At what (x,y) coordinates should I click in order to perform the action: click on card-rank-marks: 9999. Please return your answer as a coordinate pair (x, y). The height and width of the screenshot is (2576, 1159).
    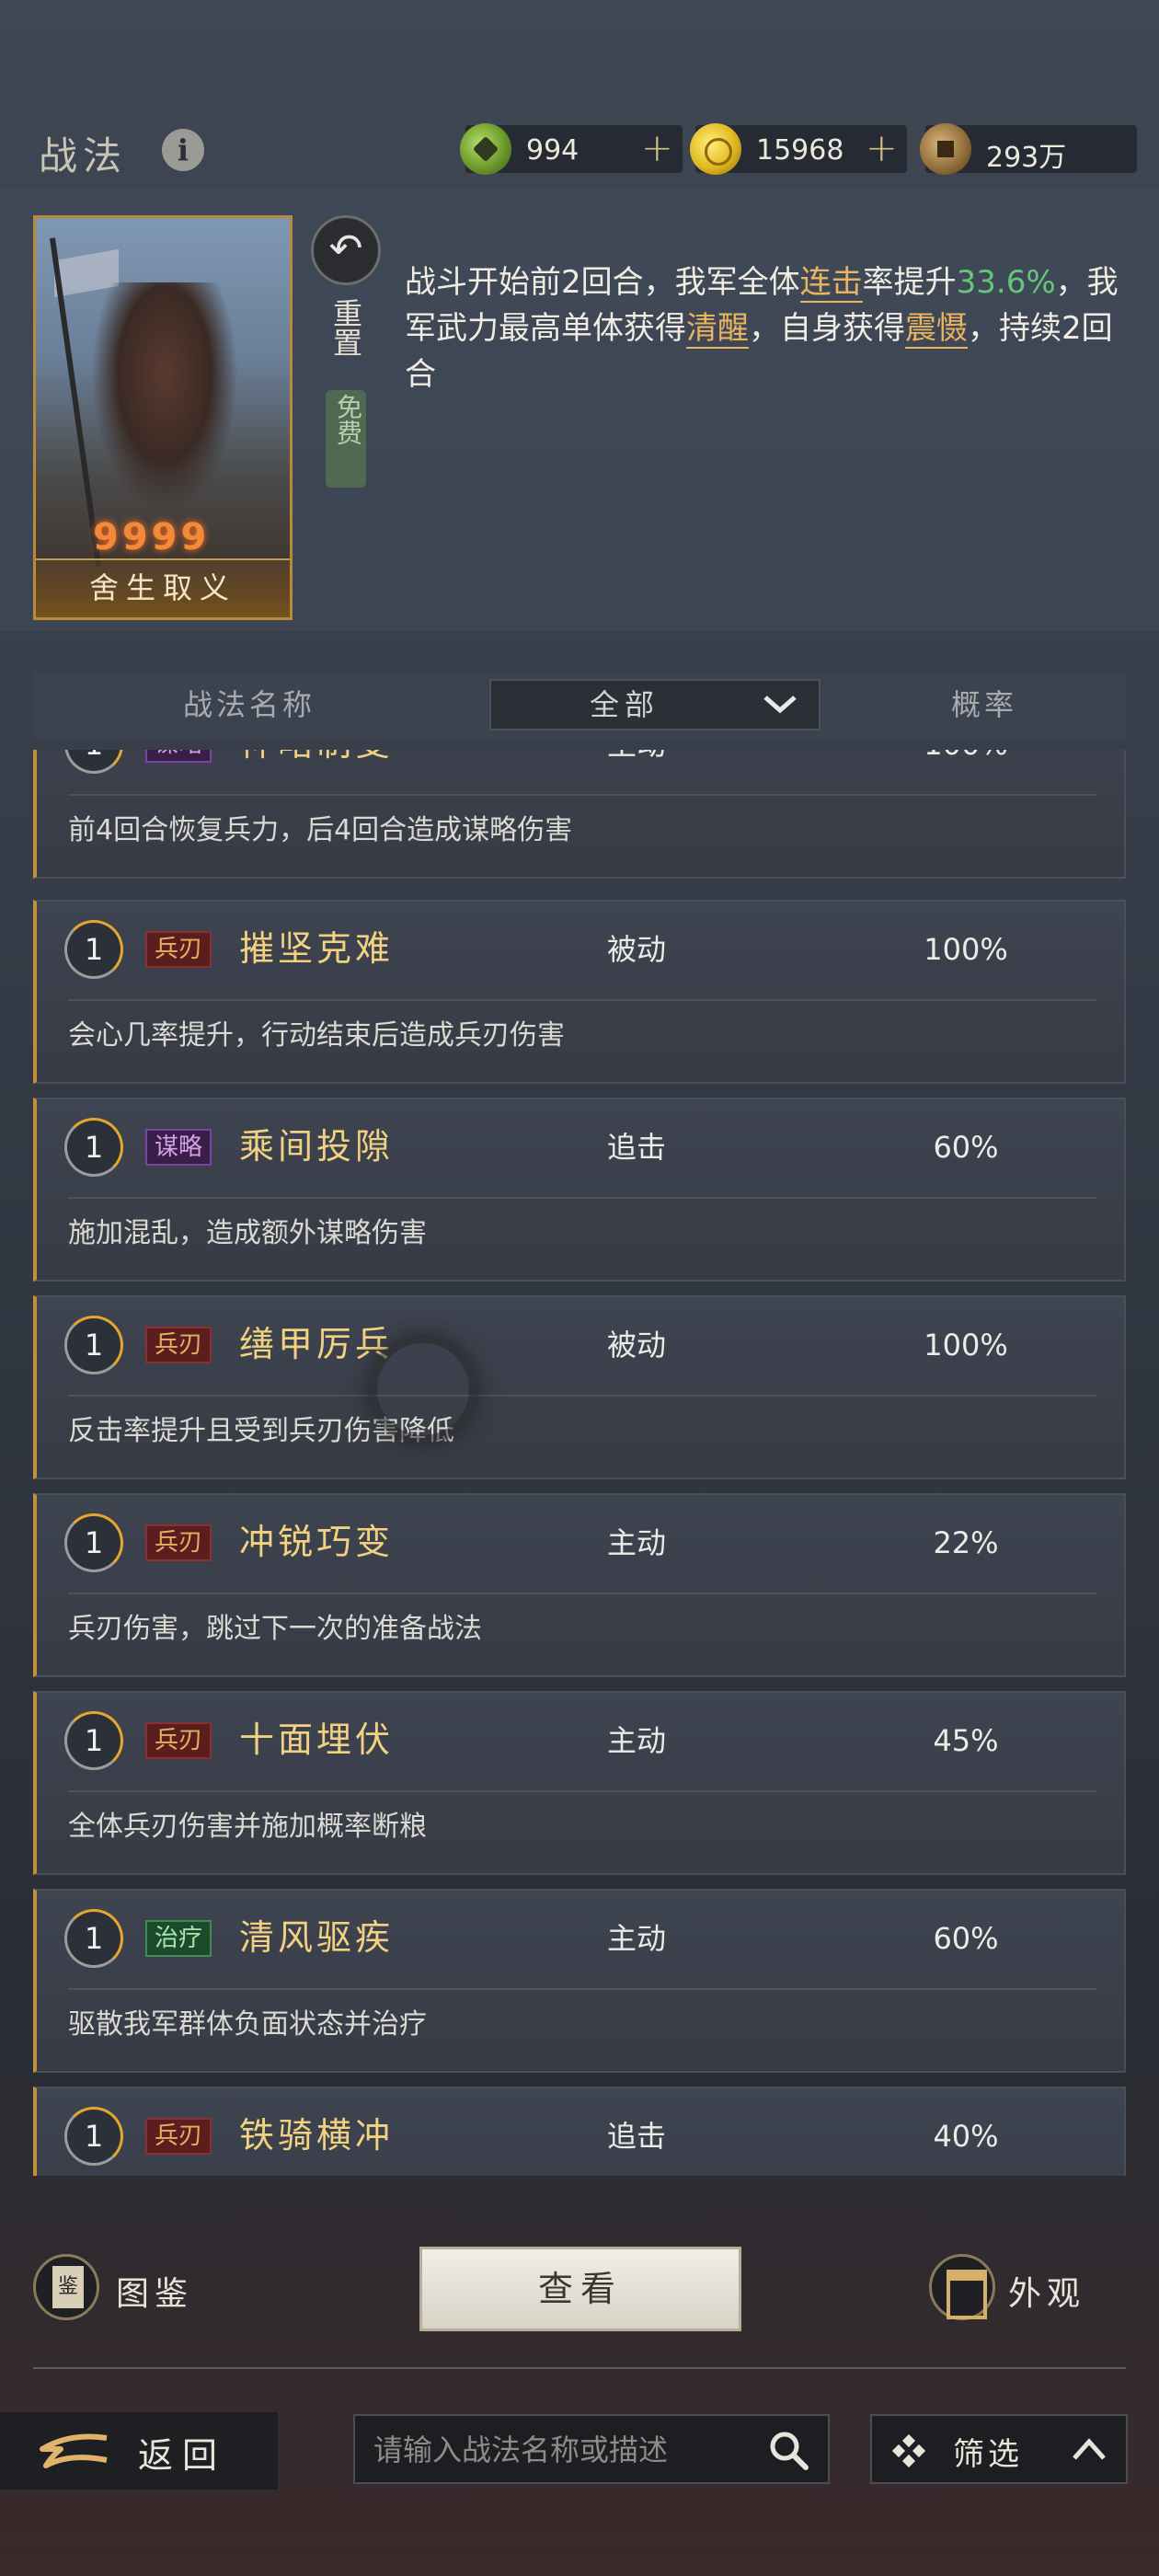
    Looking at the image, I should click on (152, 537).